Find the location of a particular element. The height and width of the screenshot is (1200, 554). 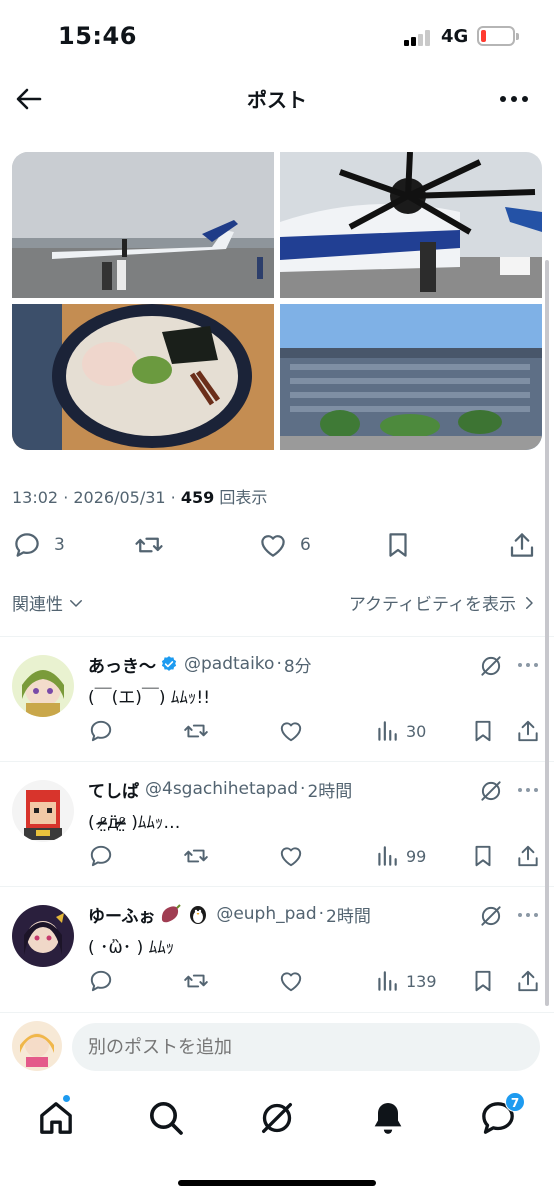

penguin-emoji-icon is located at coordinates (198, 915).